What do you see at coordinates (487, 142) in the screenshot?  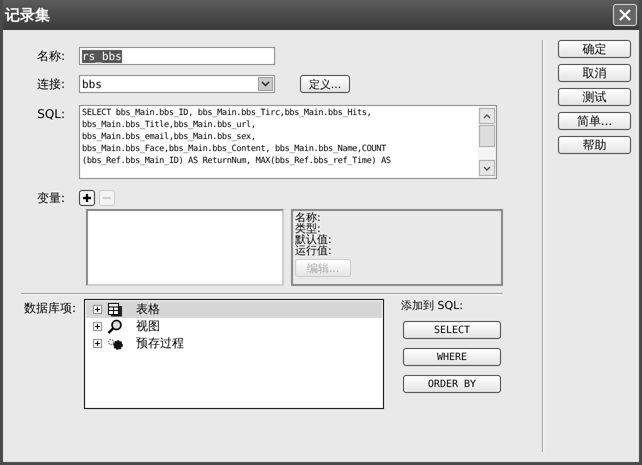 I see `scrollbar` at bounding box center [487, 142].